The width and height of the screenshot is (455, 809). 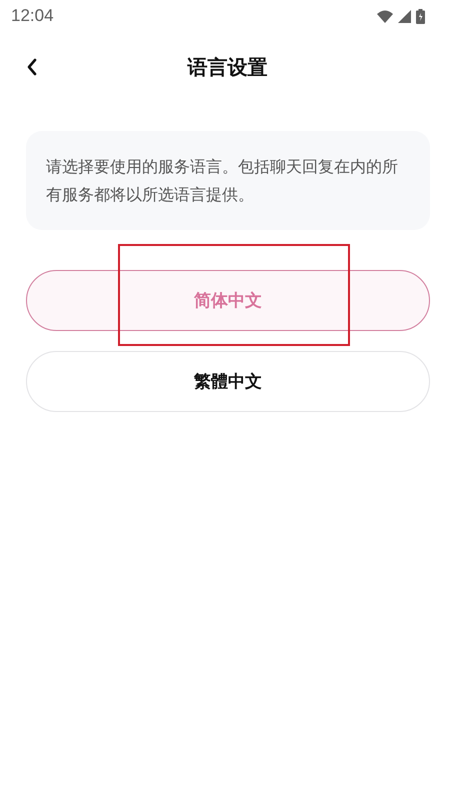 What do you see at coordinates (420, 16) in the screenshot?
I see `battery-icon` at bounding box center [420, 16].